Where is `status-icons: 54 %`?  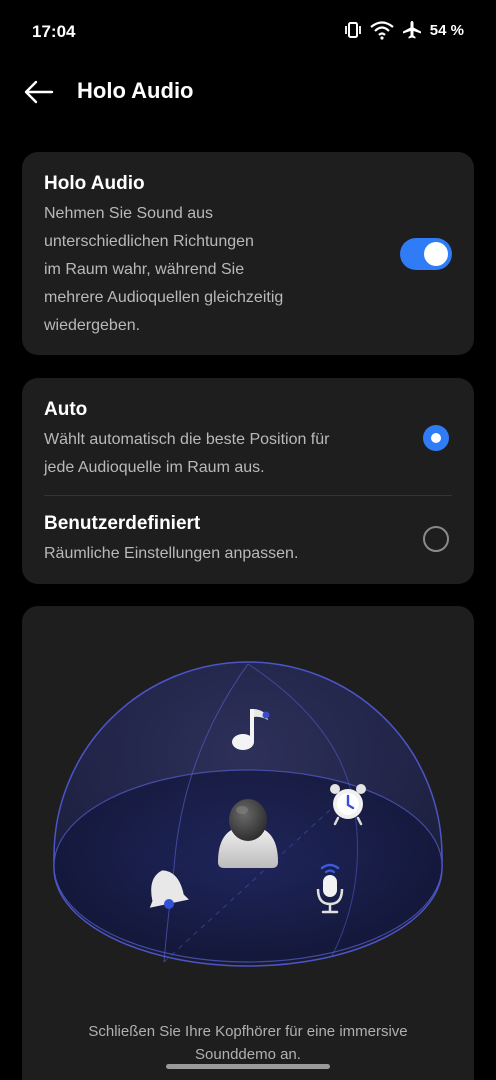
status-icons: 54 % is located at coordinates (404, 30).